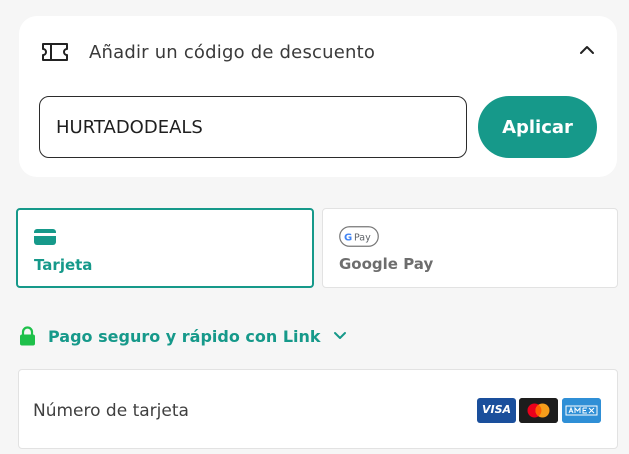 This screenshot has width=629, height=454. Describe the element at coordinates (470, 248) in the screenshot. I see `tab-google-pay: G Pay Google Pay` at that location.